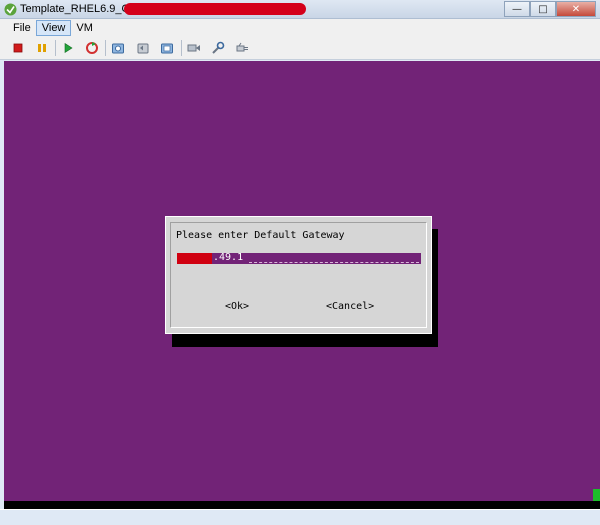 This screenshot has width=600, height=525. I want to click on redacted-title-part, so click(215, 9).